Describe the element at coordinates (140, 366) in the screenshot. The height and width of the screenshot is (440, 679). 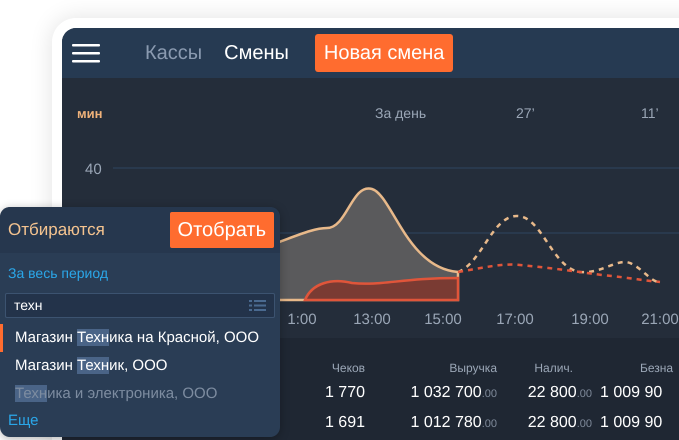
I see `suggestion-item: Магазин Техник, ООО` at that location.